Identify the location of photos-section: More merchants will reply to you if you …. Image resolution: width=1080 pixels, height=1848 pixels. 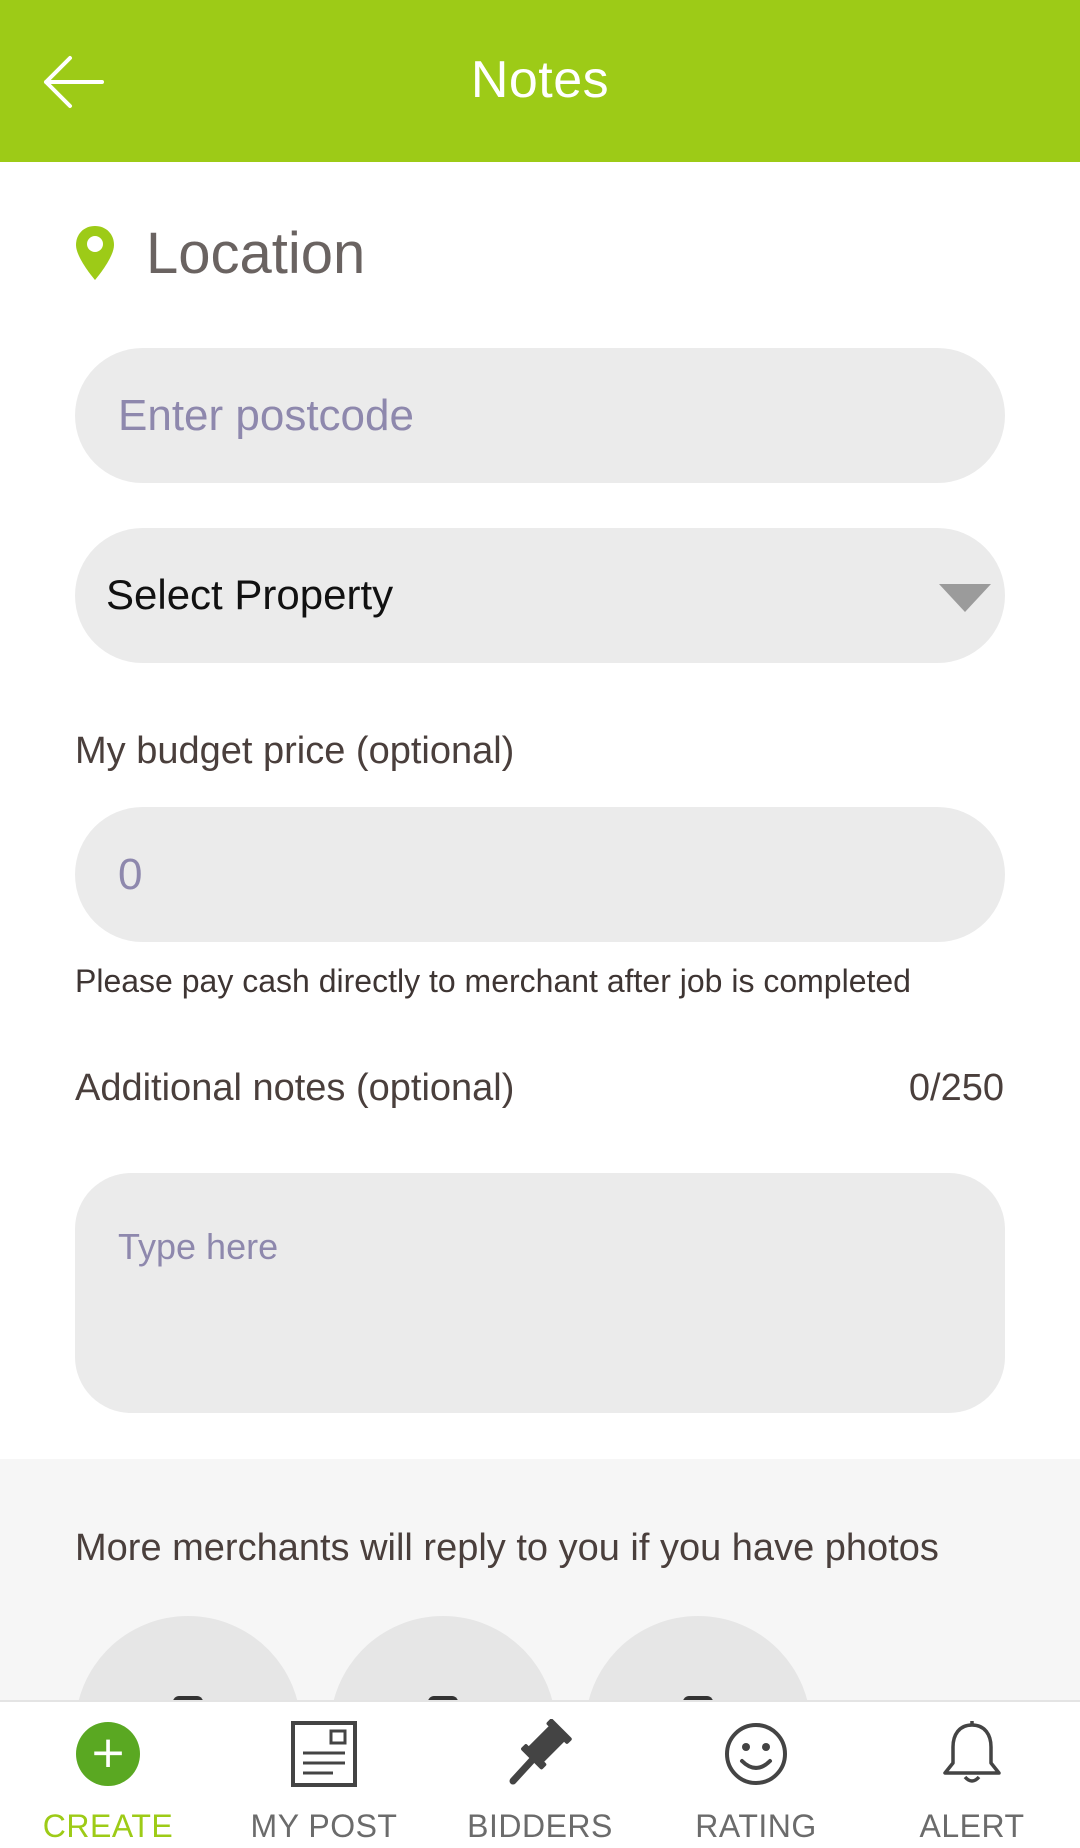
(540, 1580).